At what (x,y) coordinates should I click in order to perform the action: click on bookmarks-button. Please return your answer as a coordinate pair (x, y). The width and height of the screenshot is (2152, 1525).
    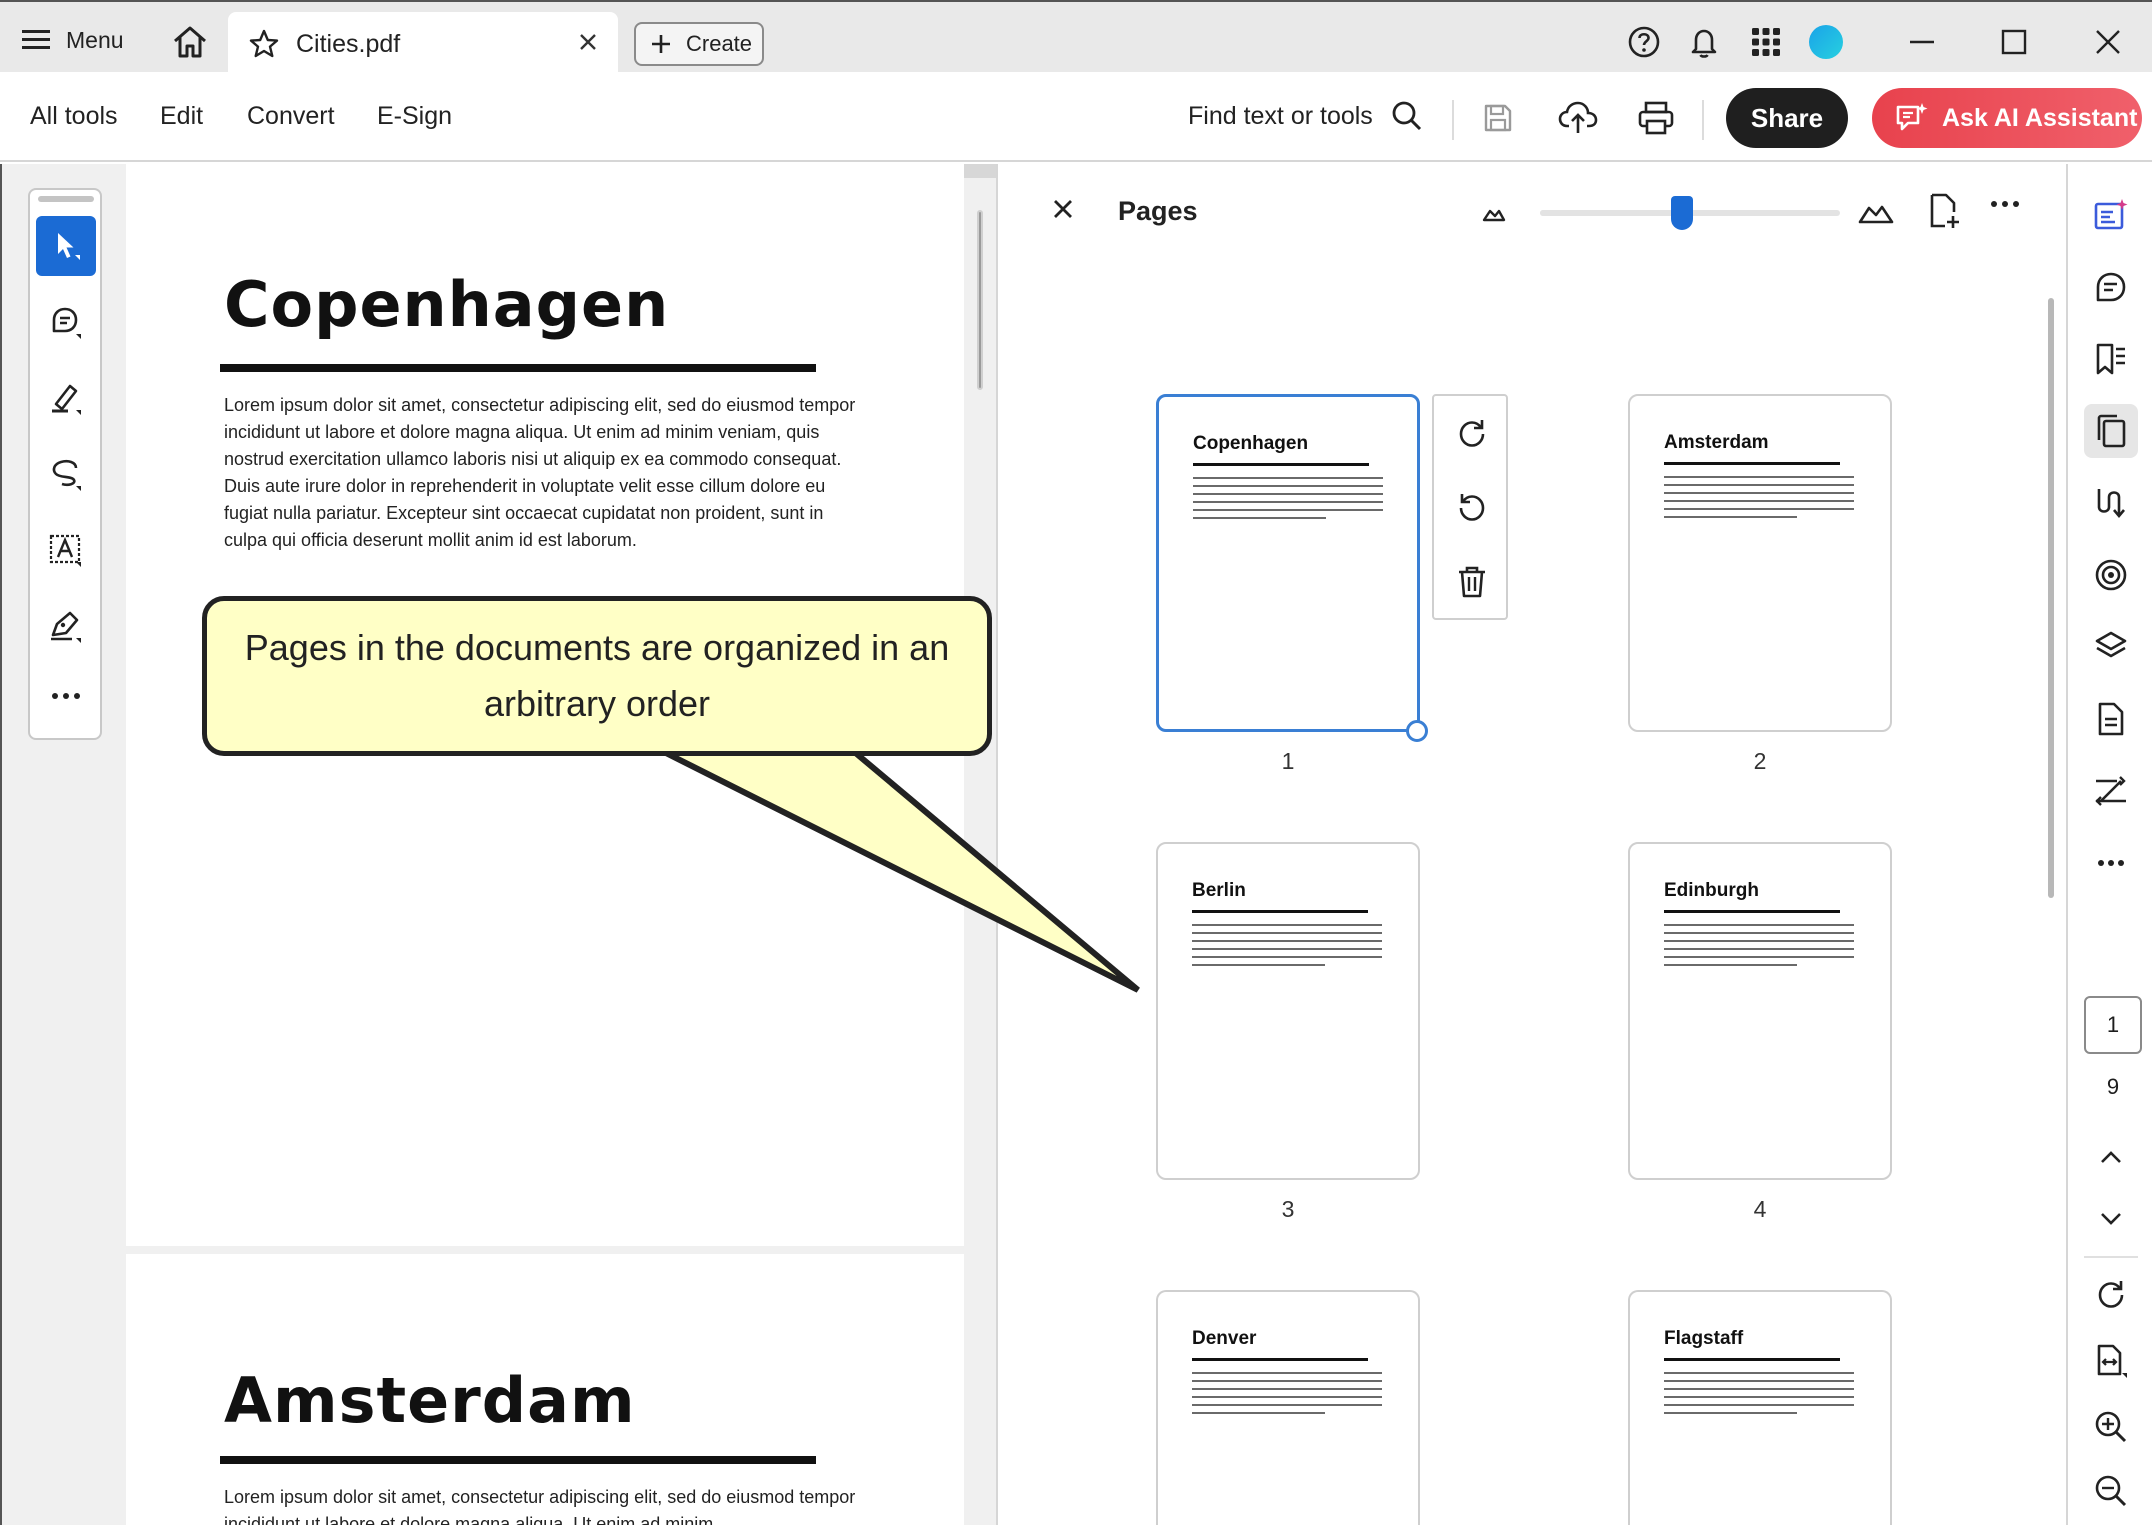
    Looking at the image, I should click on (2111, 359).